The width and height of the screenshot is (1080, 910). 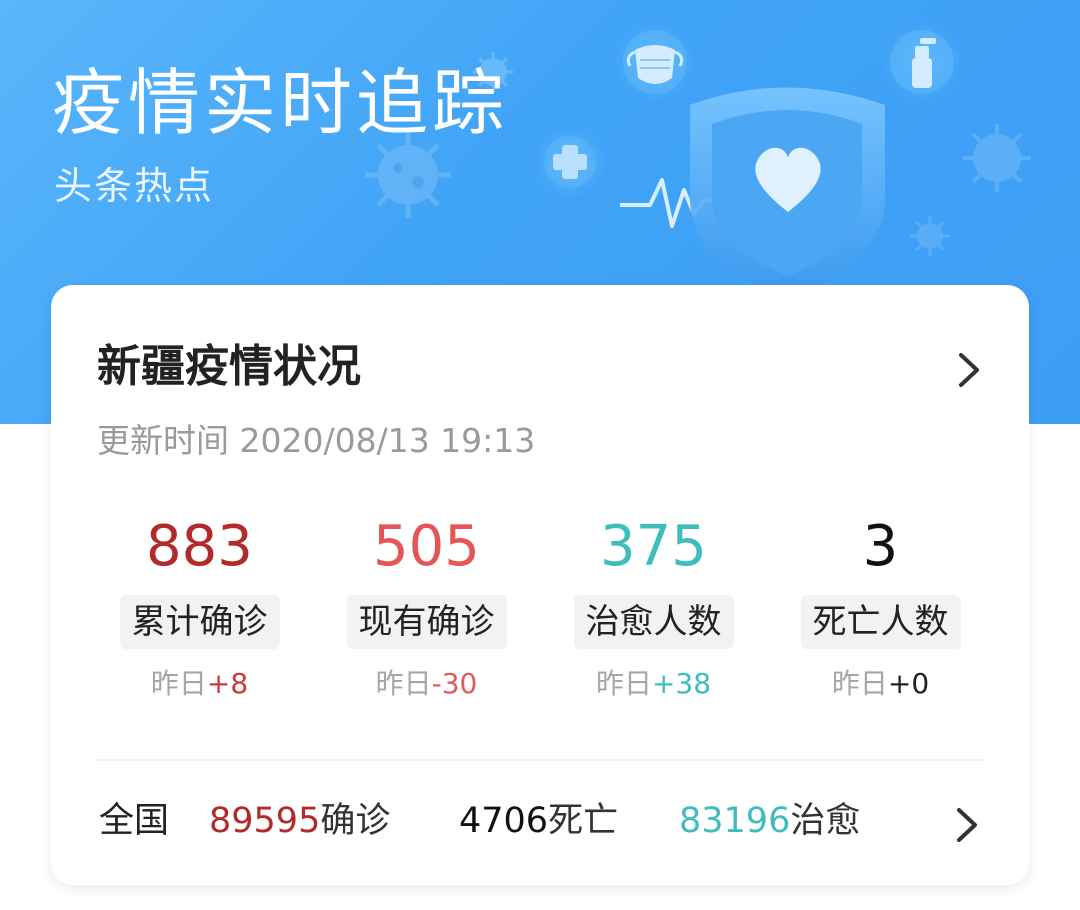 I want to click on national-deaths-unit: 死亡, so click(x=583, y=821).